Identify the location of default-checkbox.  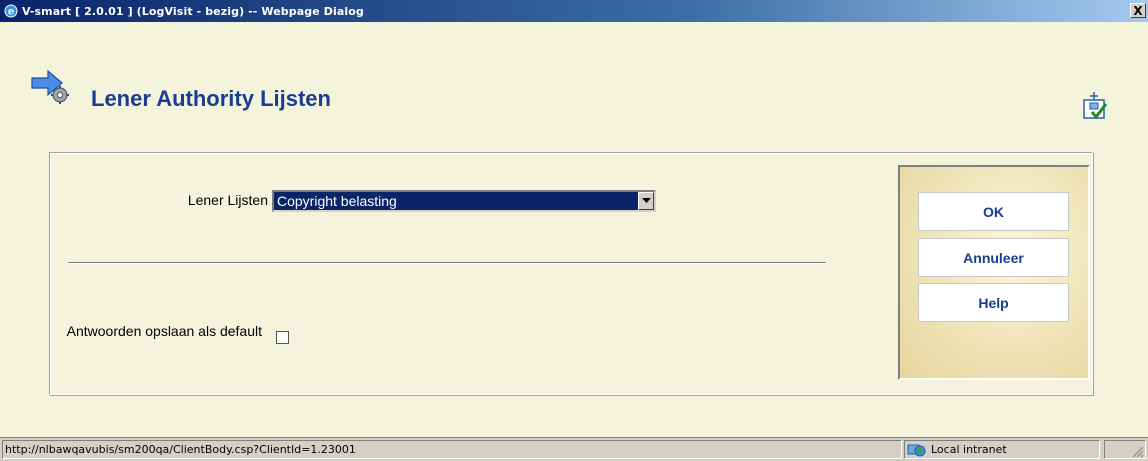
(282, 337).